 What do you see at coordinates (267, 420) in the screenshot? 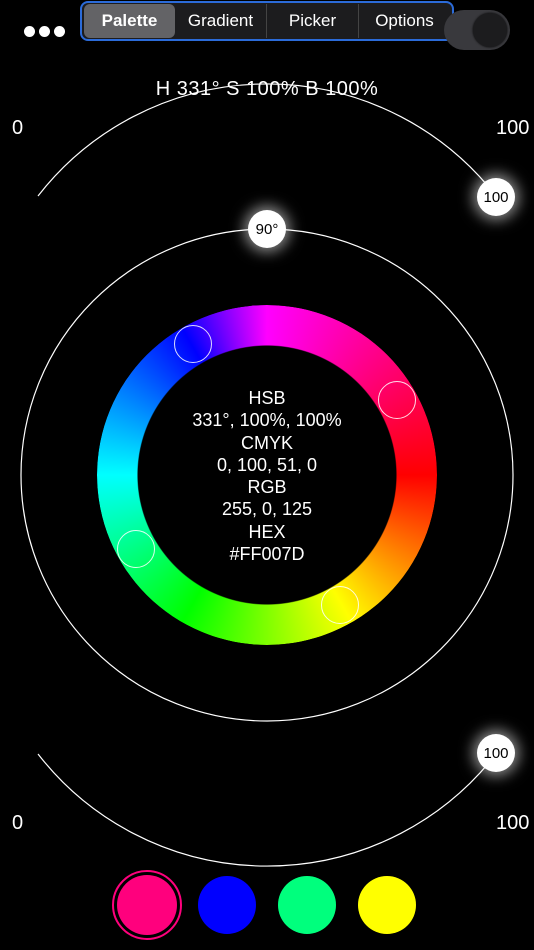
I see `hsb-value: 331°, 100%, 100%` at bounding box center [267, 420].